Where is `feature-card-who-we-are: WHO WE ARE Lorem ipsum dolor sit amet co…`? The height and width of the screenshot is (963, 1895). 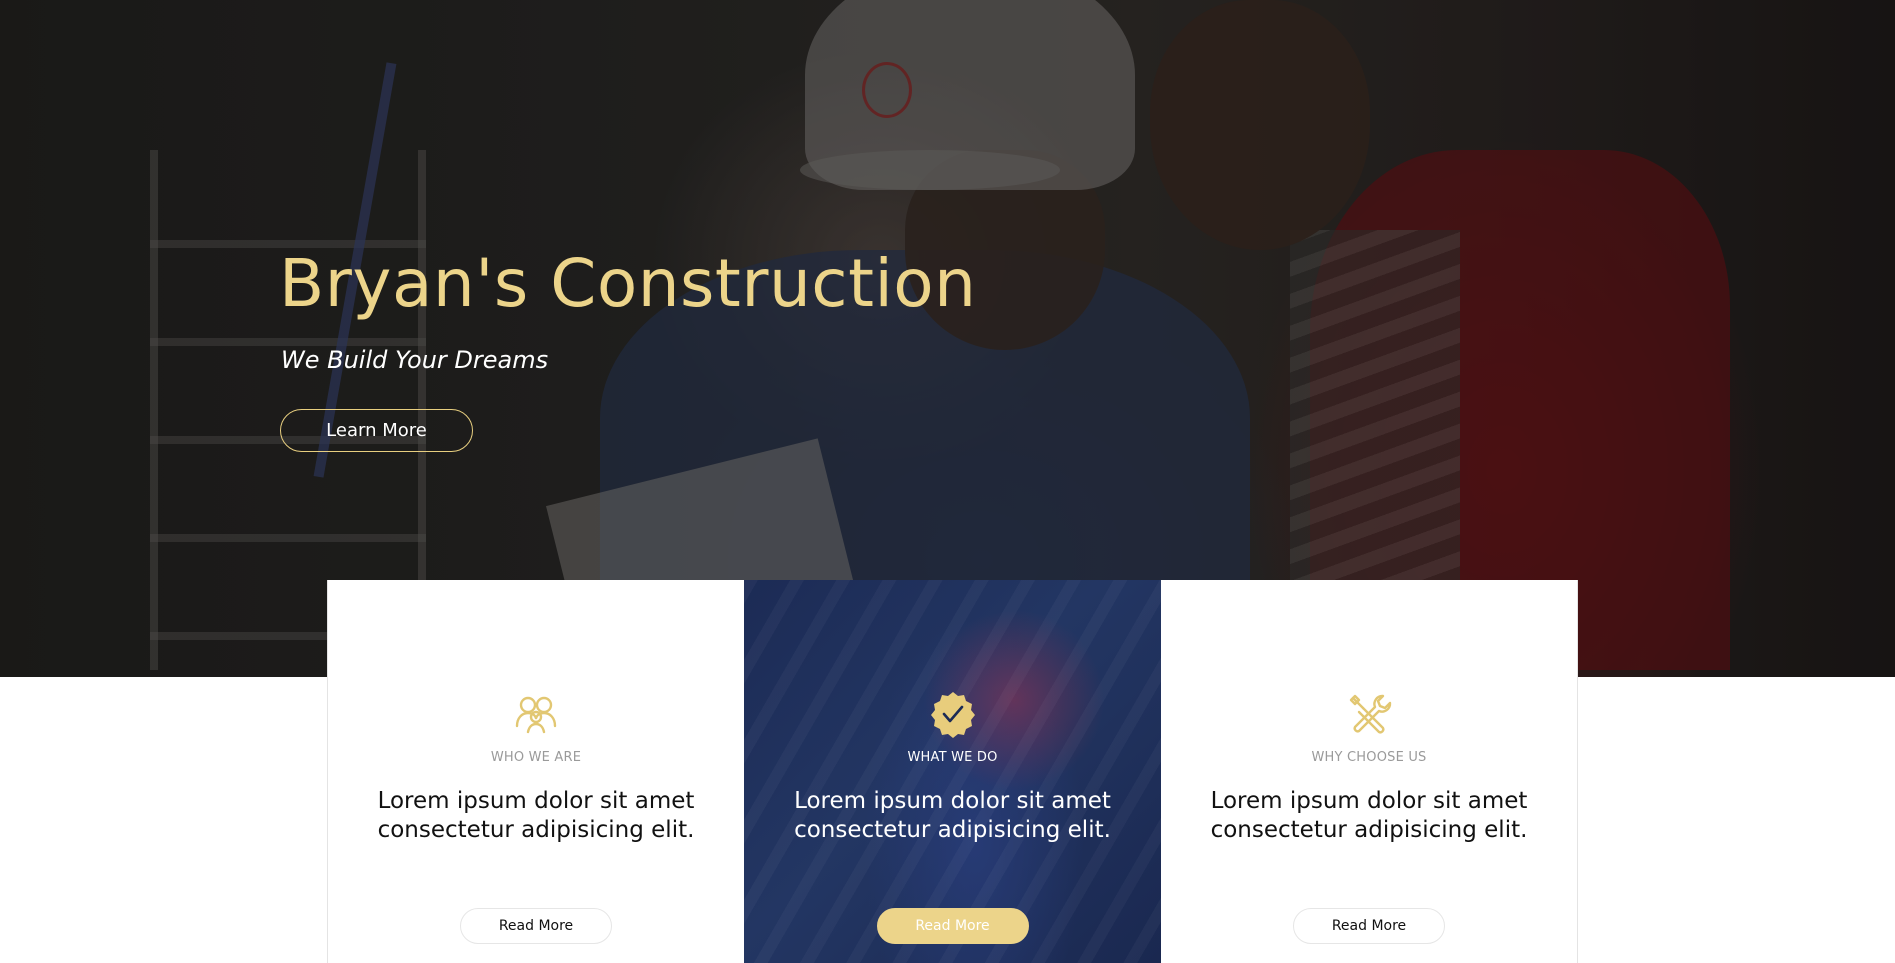 feature-card-who-we-are: WHO WE ARE Lorem ipsum dolor sit amet co… is located at coordinates (536, 771).